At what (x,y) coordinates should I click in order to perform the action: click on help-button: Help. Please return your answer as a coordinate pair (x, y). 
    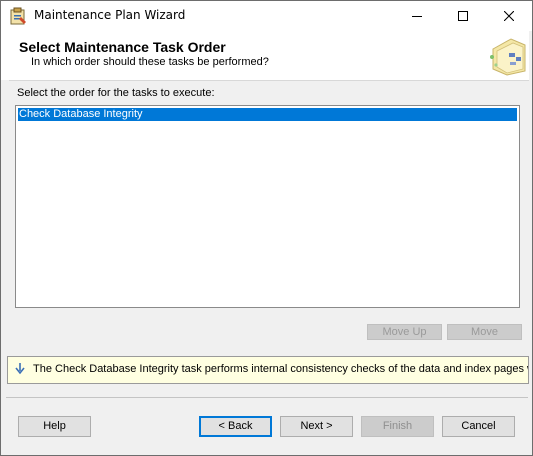
    Looking at the image, I should click on (54, 426).